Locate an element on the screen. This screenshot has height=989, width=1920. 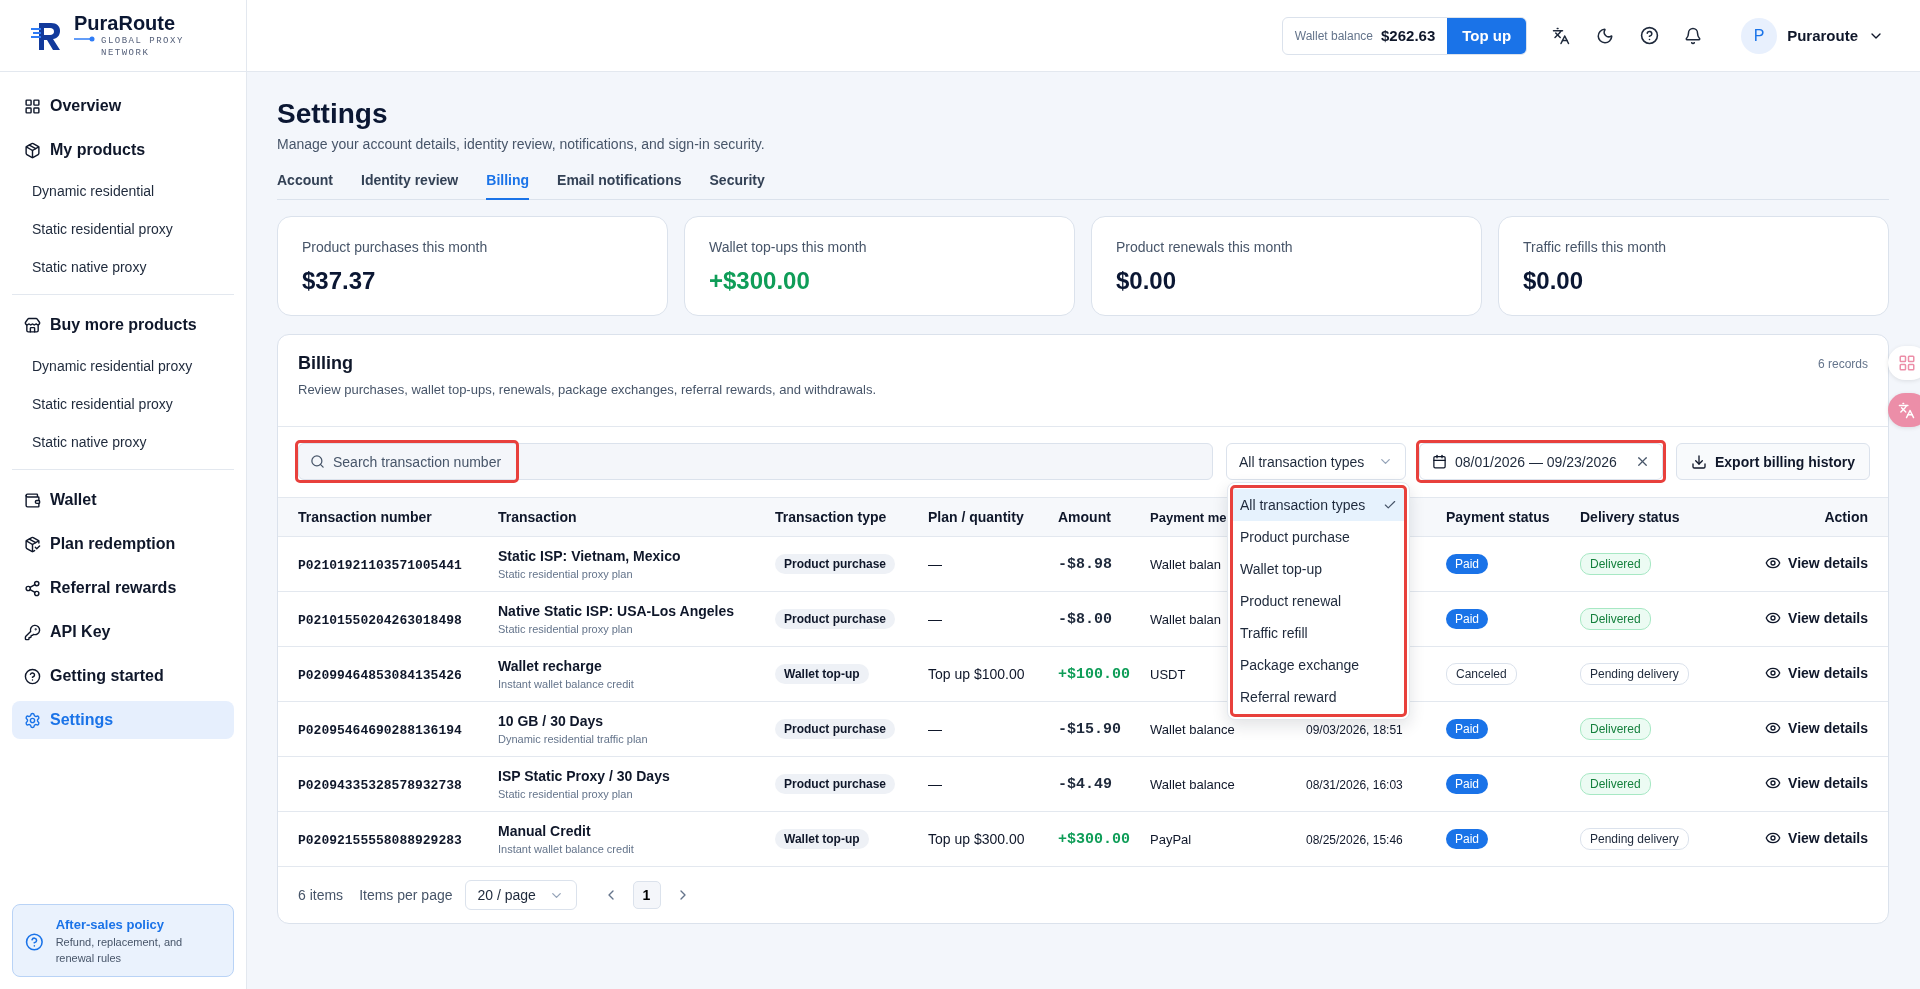
stat-label: Traffic refills this month is located at coordinates (1595, 247).